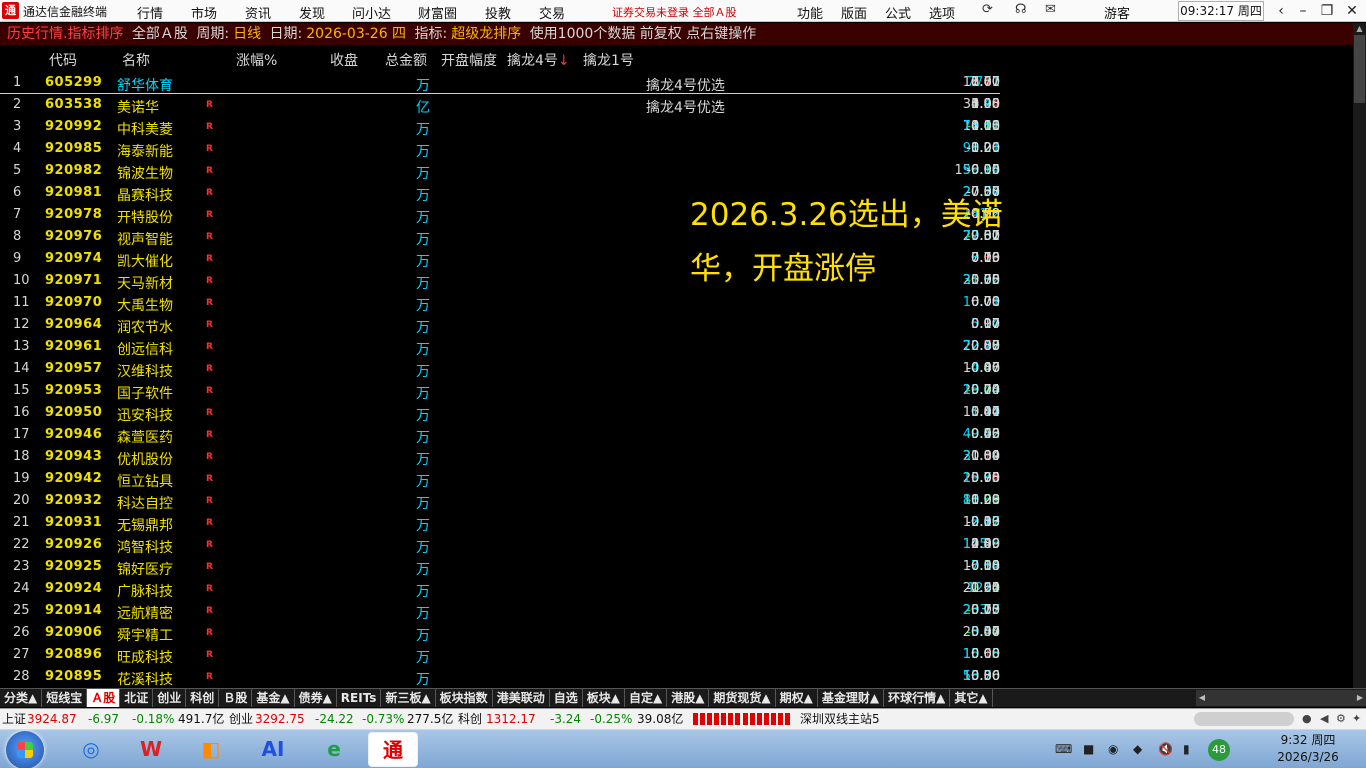 The height and width of the screenshot is (768, 1366). Describe the element at coordinates (538, 60) in the screenshot. I see `col-qinlong4: 擒龙4号↓` at that location.